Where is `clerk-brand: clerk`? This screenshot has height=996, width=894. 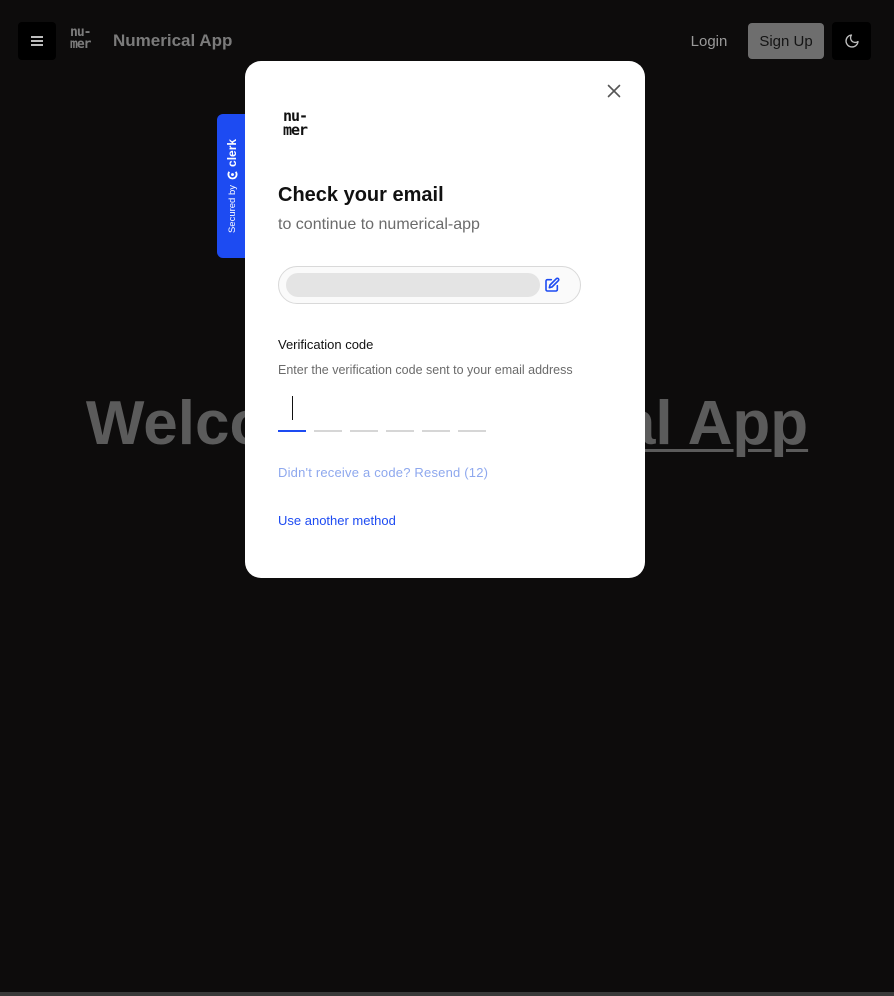 clerk-brand: clerk is located at coordinates (232, 159).